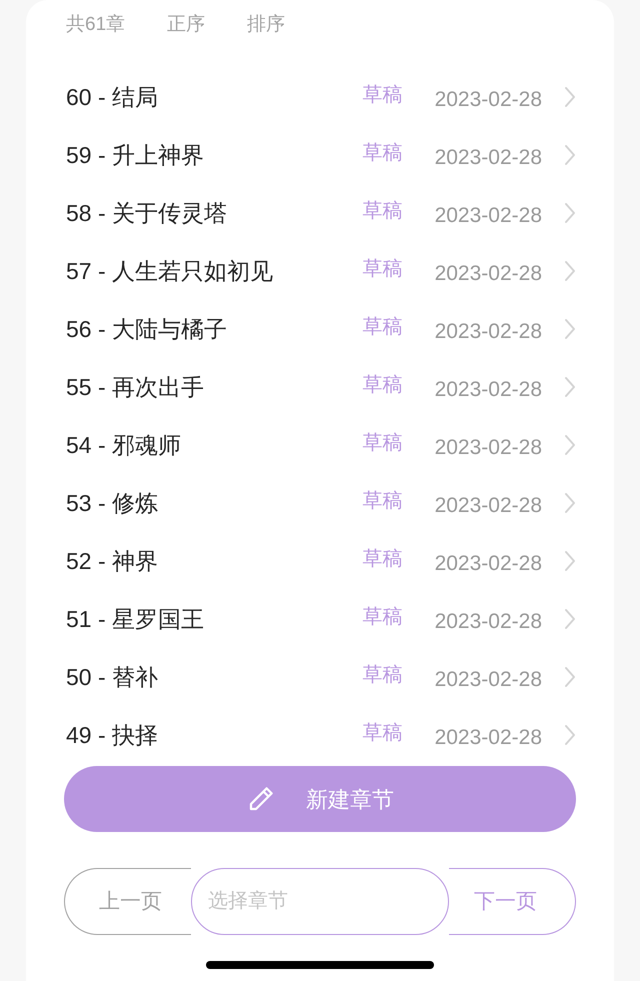  Describe the element at coordinates (113, 677) in the screenshot. I see `chapter-title: 50 - 替补` at that location.